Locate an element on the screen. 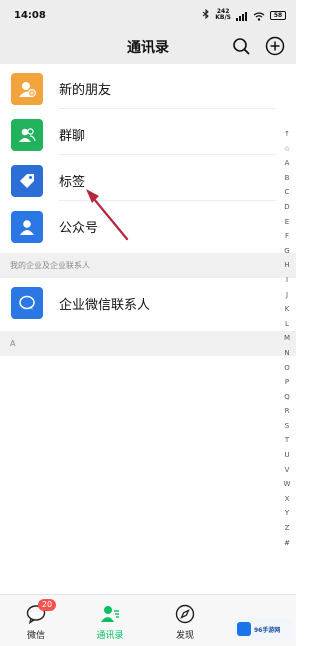 Image resolution: width=320 pixels, height=646 pixels. index-letter: ↑ is located at coordinates (287, 134).